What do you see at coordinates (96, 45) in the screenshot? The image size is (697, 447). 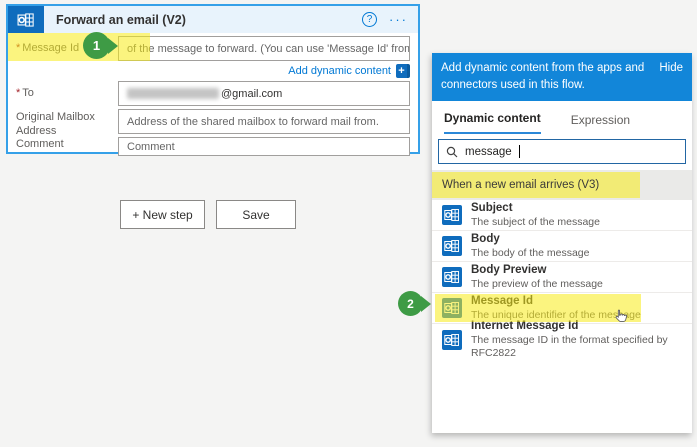 I see `step-badge-1: 1` at bounding box center [96, 45].